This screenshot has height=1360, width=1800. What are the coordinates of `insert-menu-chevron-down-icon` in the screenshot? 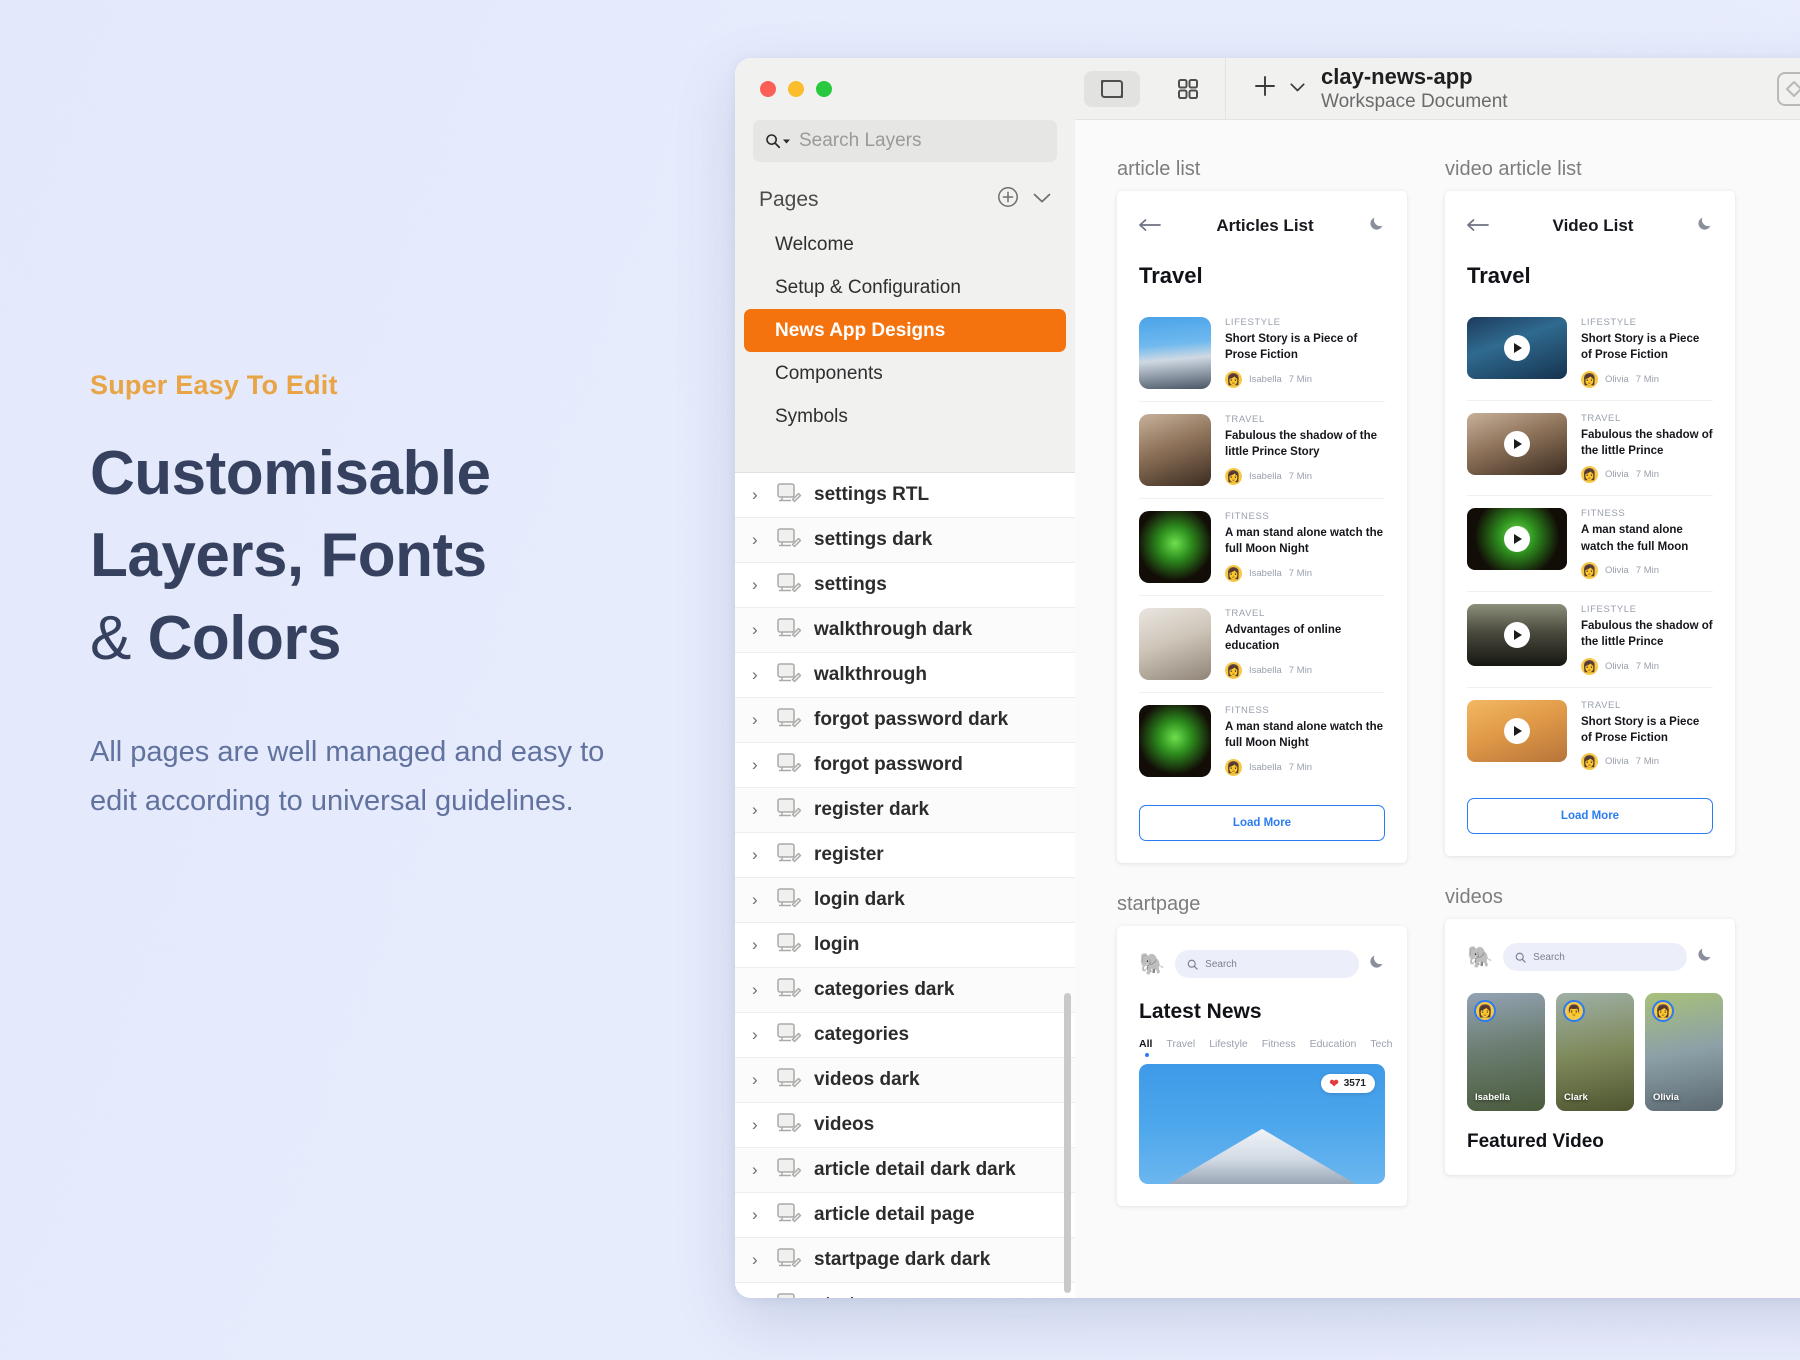 It's located at (1297, 89).